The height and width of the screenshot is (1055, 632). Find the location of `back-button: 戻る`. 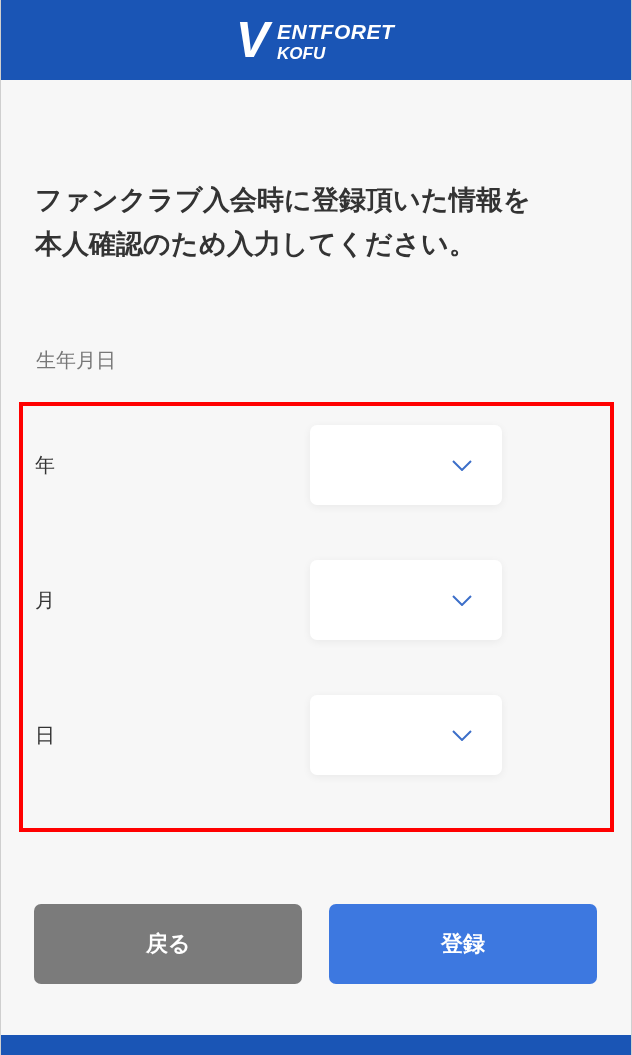

back-button: 戻る is located at coordinates (168, 944).